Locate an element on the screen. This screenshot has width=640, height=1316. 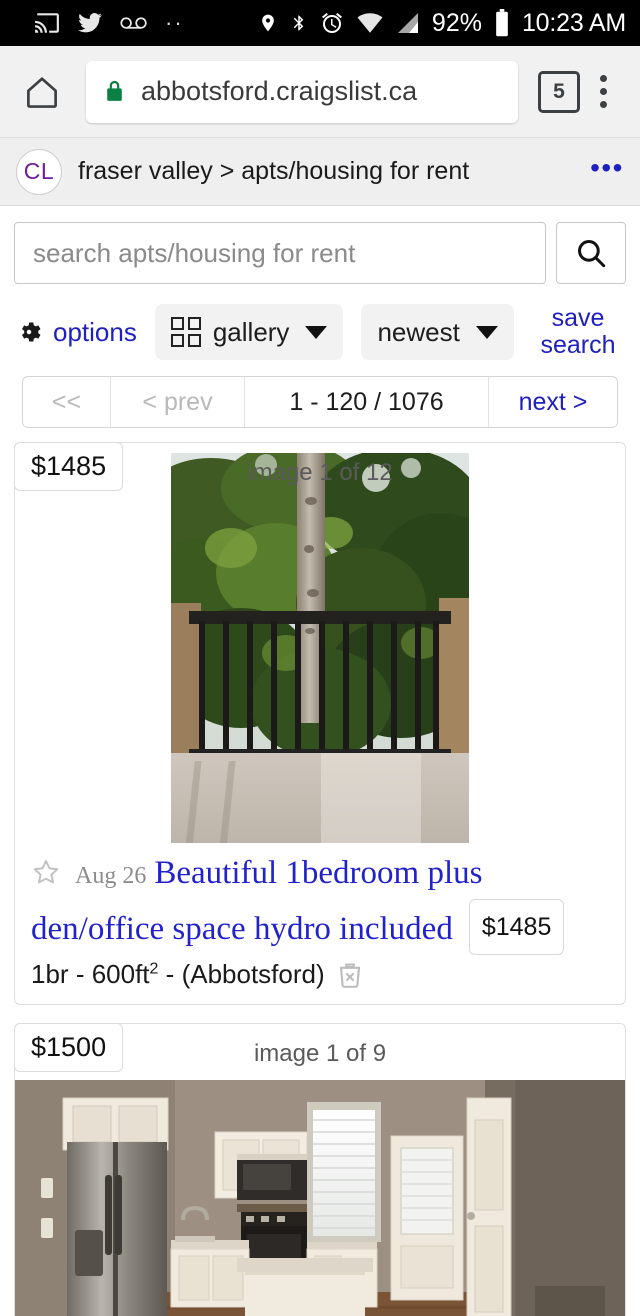
search-icon is located at coordinates (592, 254).